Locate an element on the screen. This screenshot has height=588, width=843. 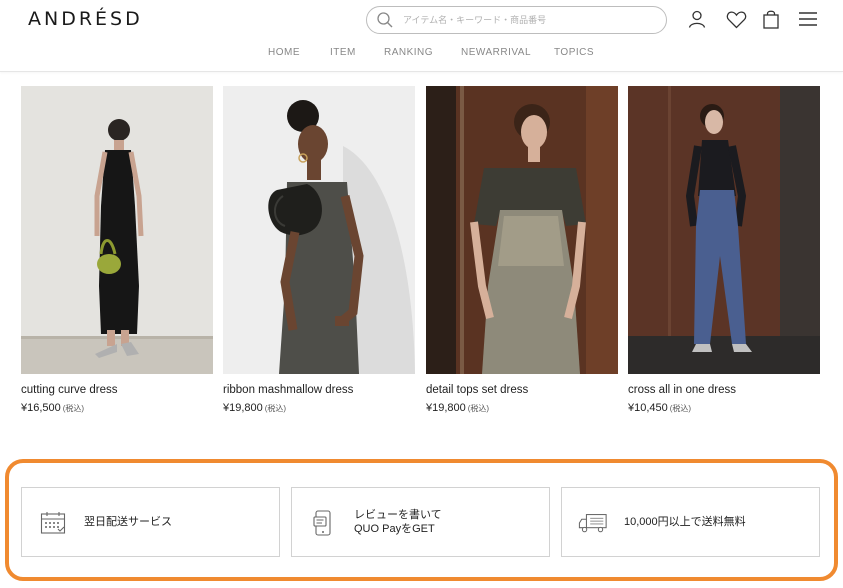
nav-topics: TOPICS is located at coordinates (574, 52).